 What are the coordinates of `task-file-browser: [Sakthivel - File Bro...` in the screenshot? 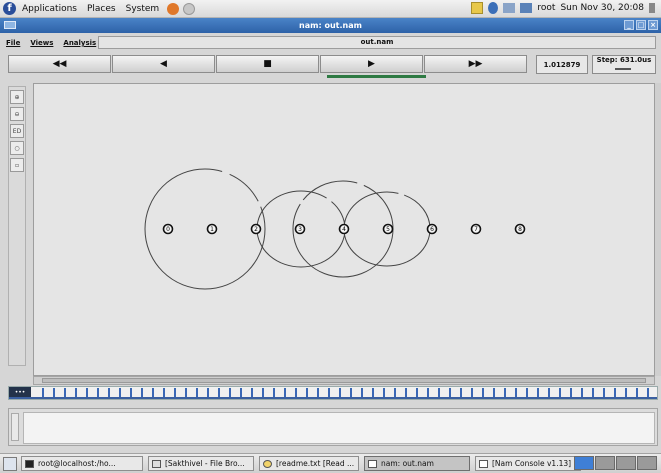 It's located at (201, 463).